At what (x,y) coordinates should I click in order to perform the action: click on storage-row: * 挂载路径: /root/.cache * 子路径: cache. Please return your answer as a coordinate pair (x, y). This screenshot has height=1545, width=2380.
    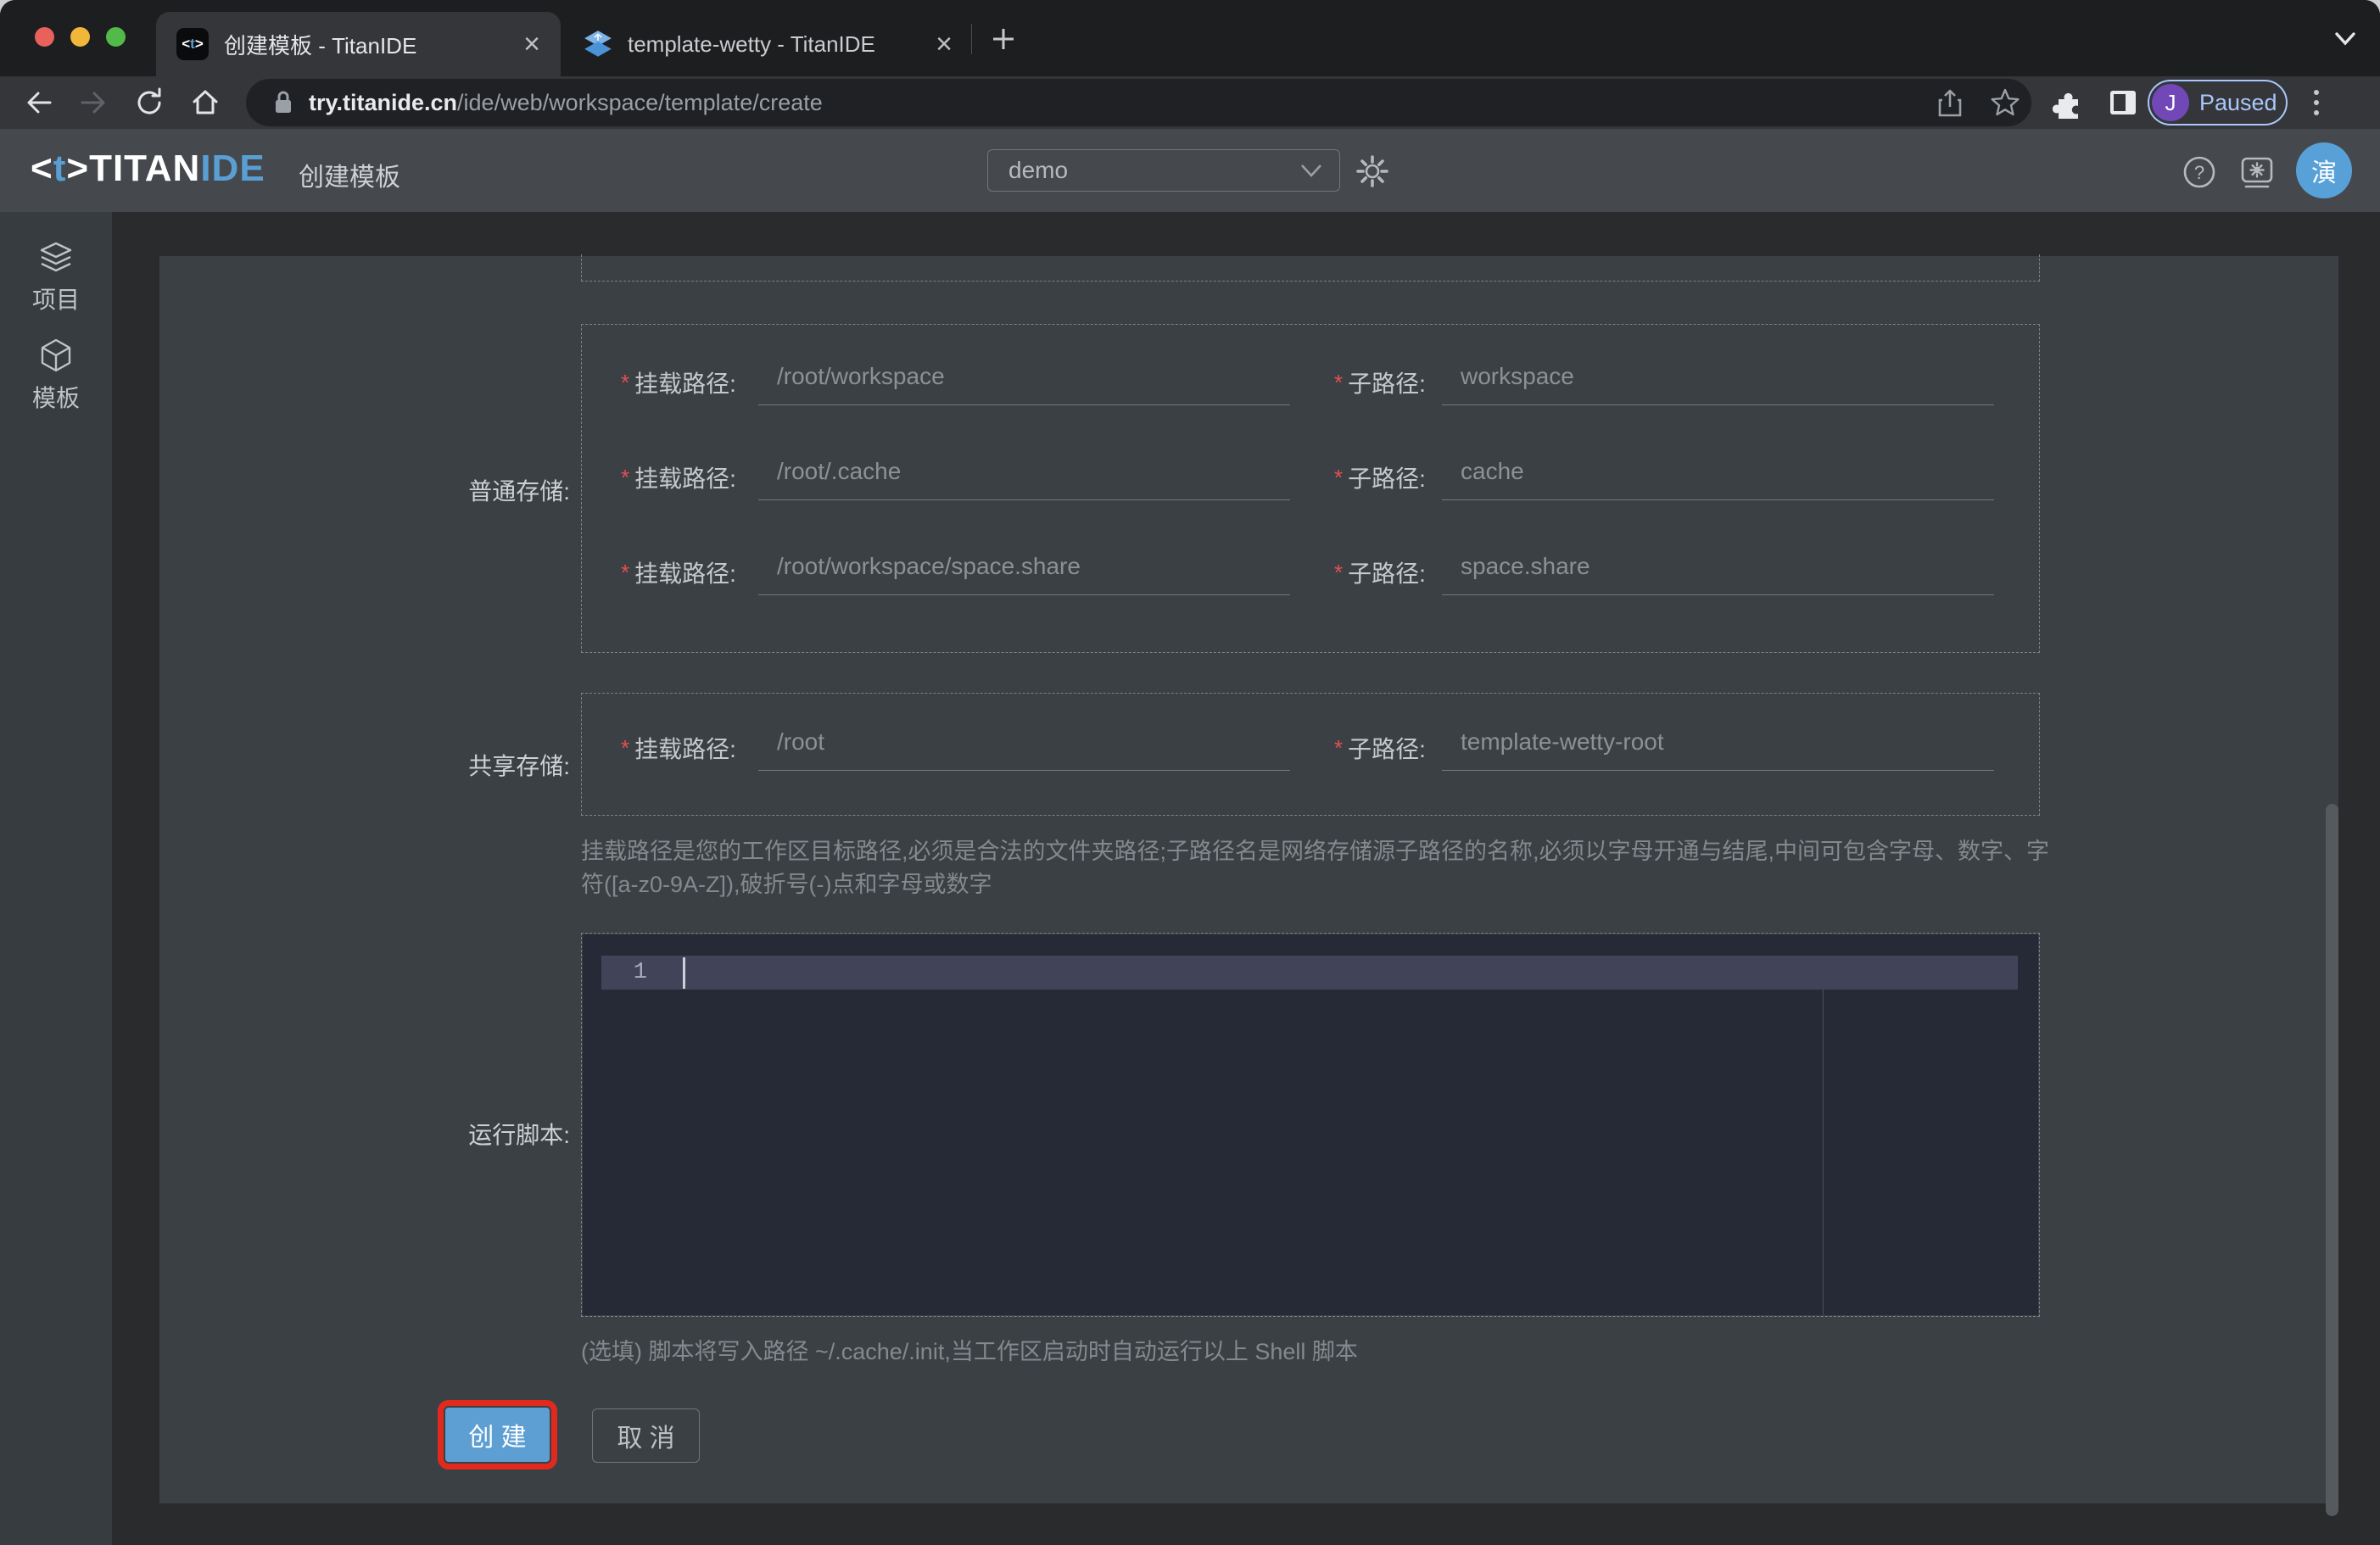
    Looking at the image, I should click on (1311, 485).